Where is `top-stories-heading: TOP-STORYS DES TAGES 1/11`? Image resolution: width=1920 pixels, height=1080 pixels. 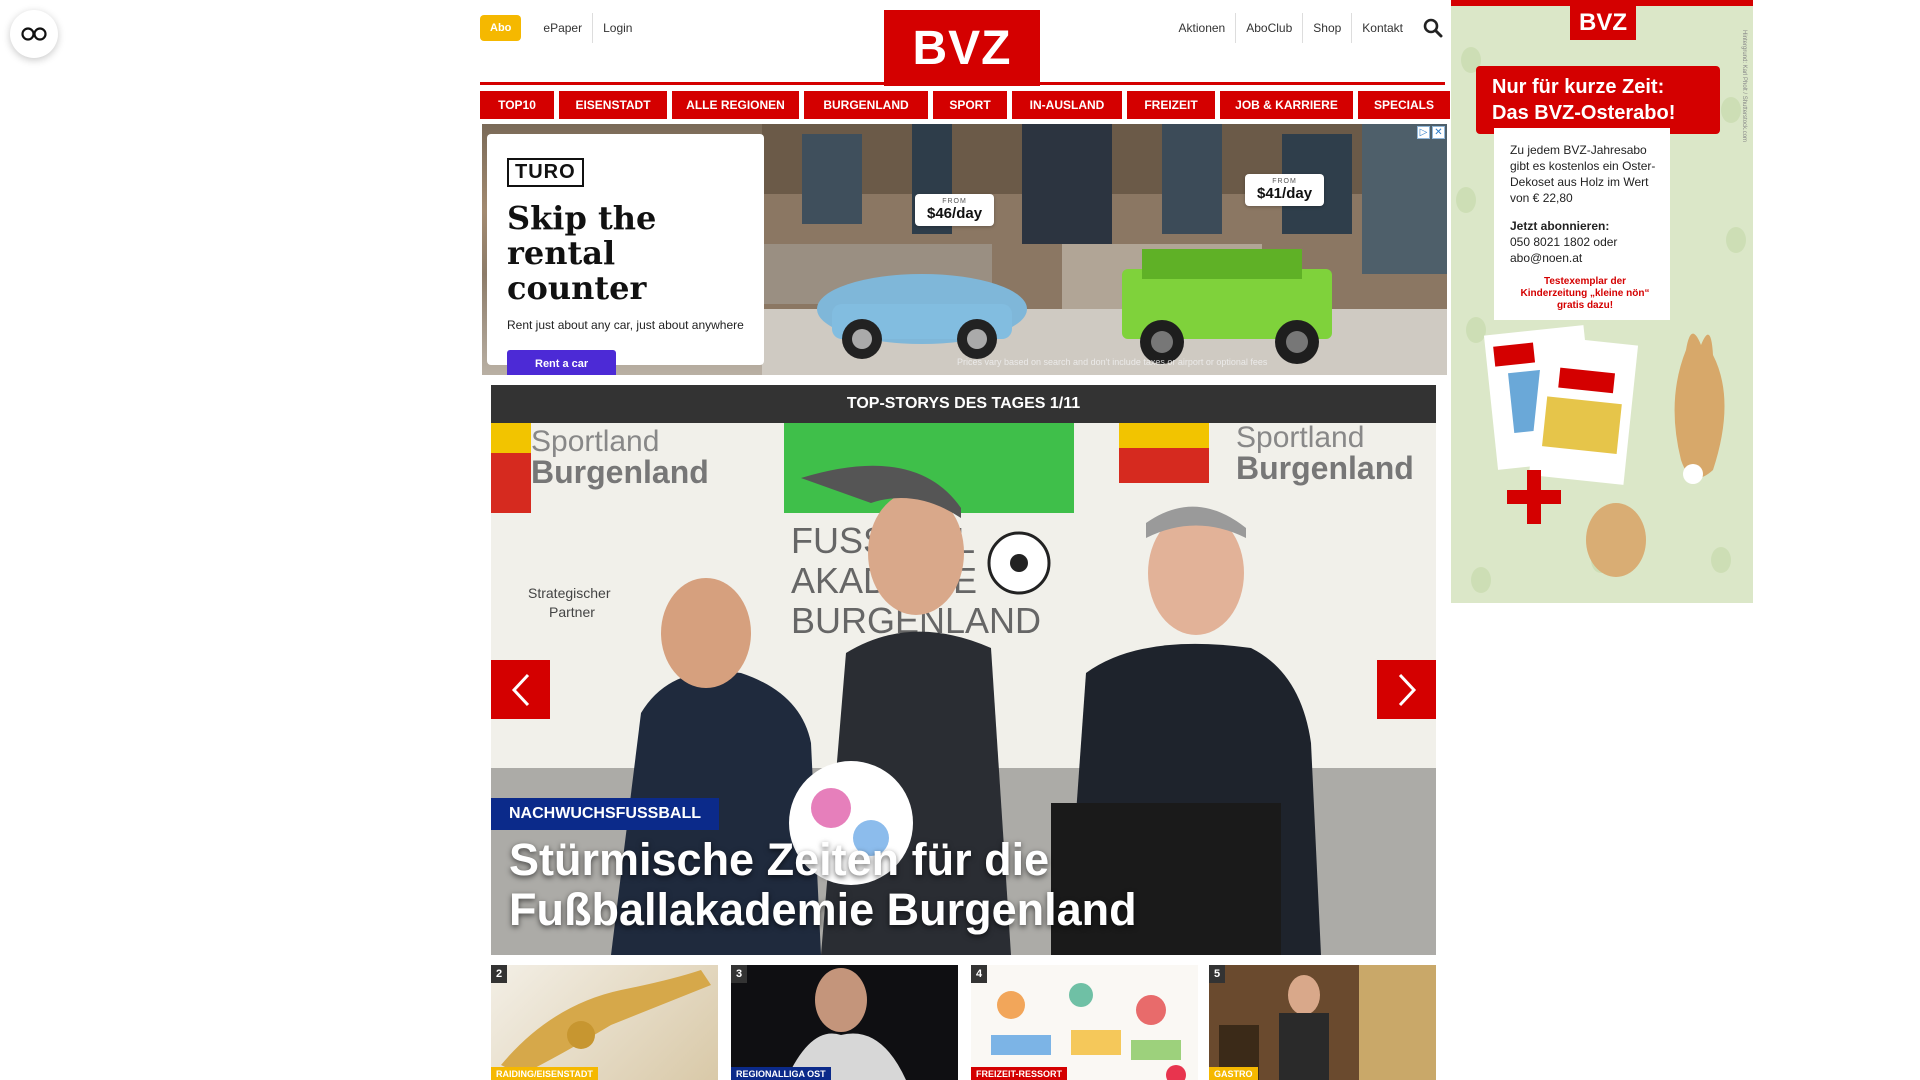
top-stories-heading: TOP-STORYS DES TAGES 1/11 is located at coordinates (963, 404).